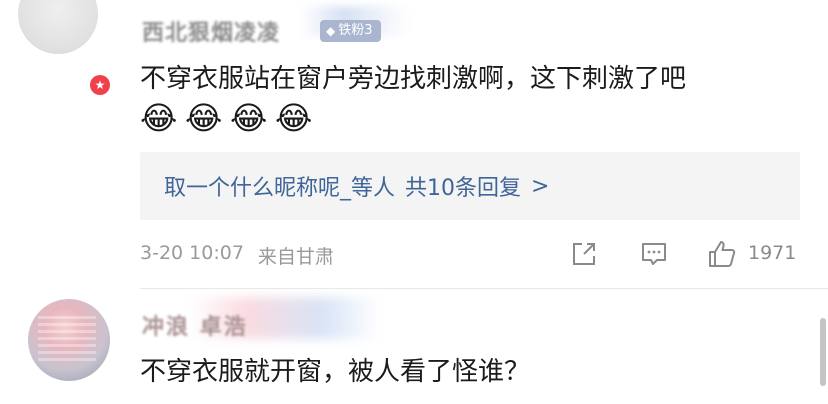  I want to click on comment-location: 来自甘肃, so click(295, 257).